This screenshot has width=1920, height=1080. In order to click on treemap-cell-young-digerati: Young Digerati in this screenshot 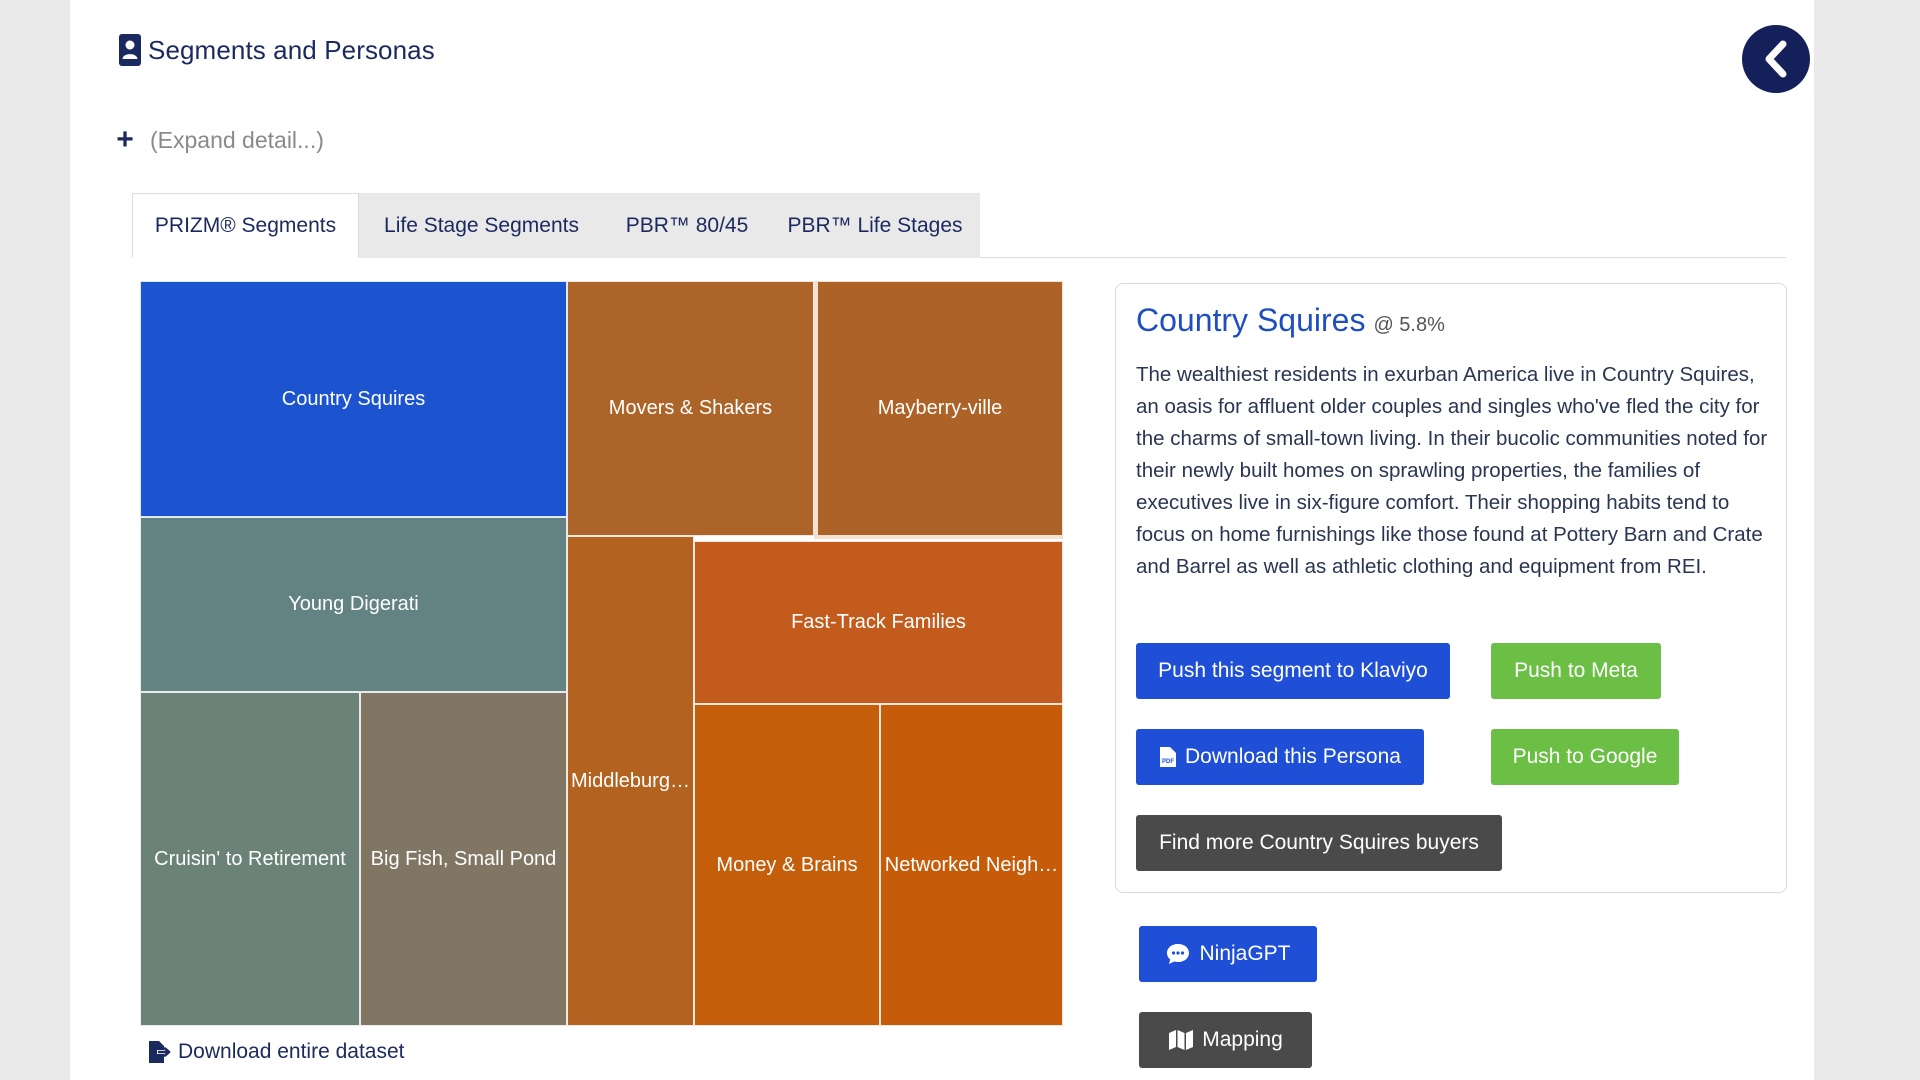, I will do `click(353, 604)`.